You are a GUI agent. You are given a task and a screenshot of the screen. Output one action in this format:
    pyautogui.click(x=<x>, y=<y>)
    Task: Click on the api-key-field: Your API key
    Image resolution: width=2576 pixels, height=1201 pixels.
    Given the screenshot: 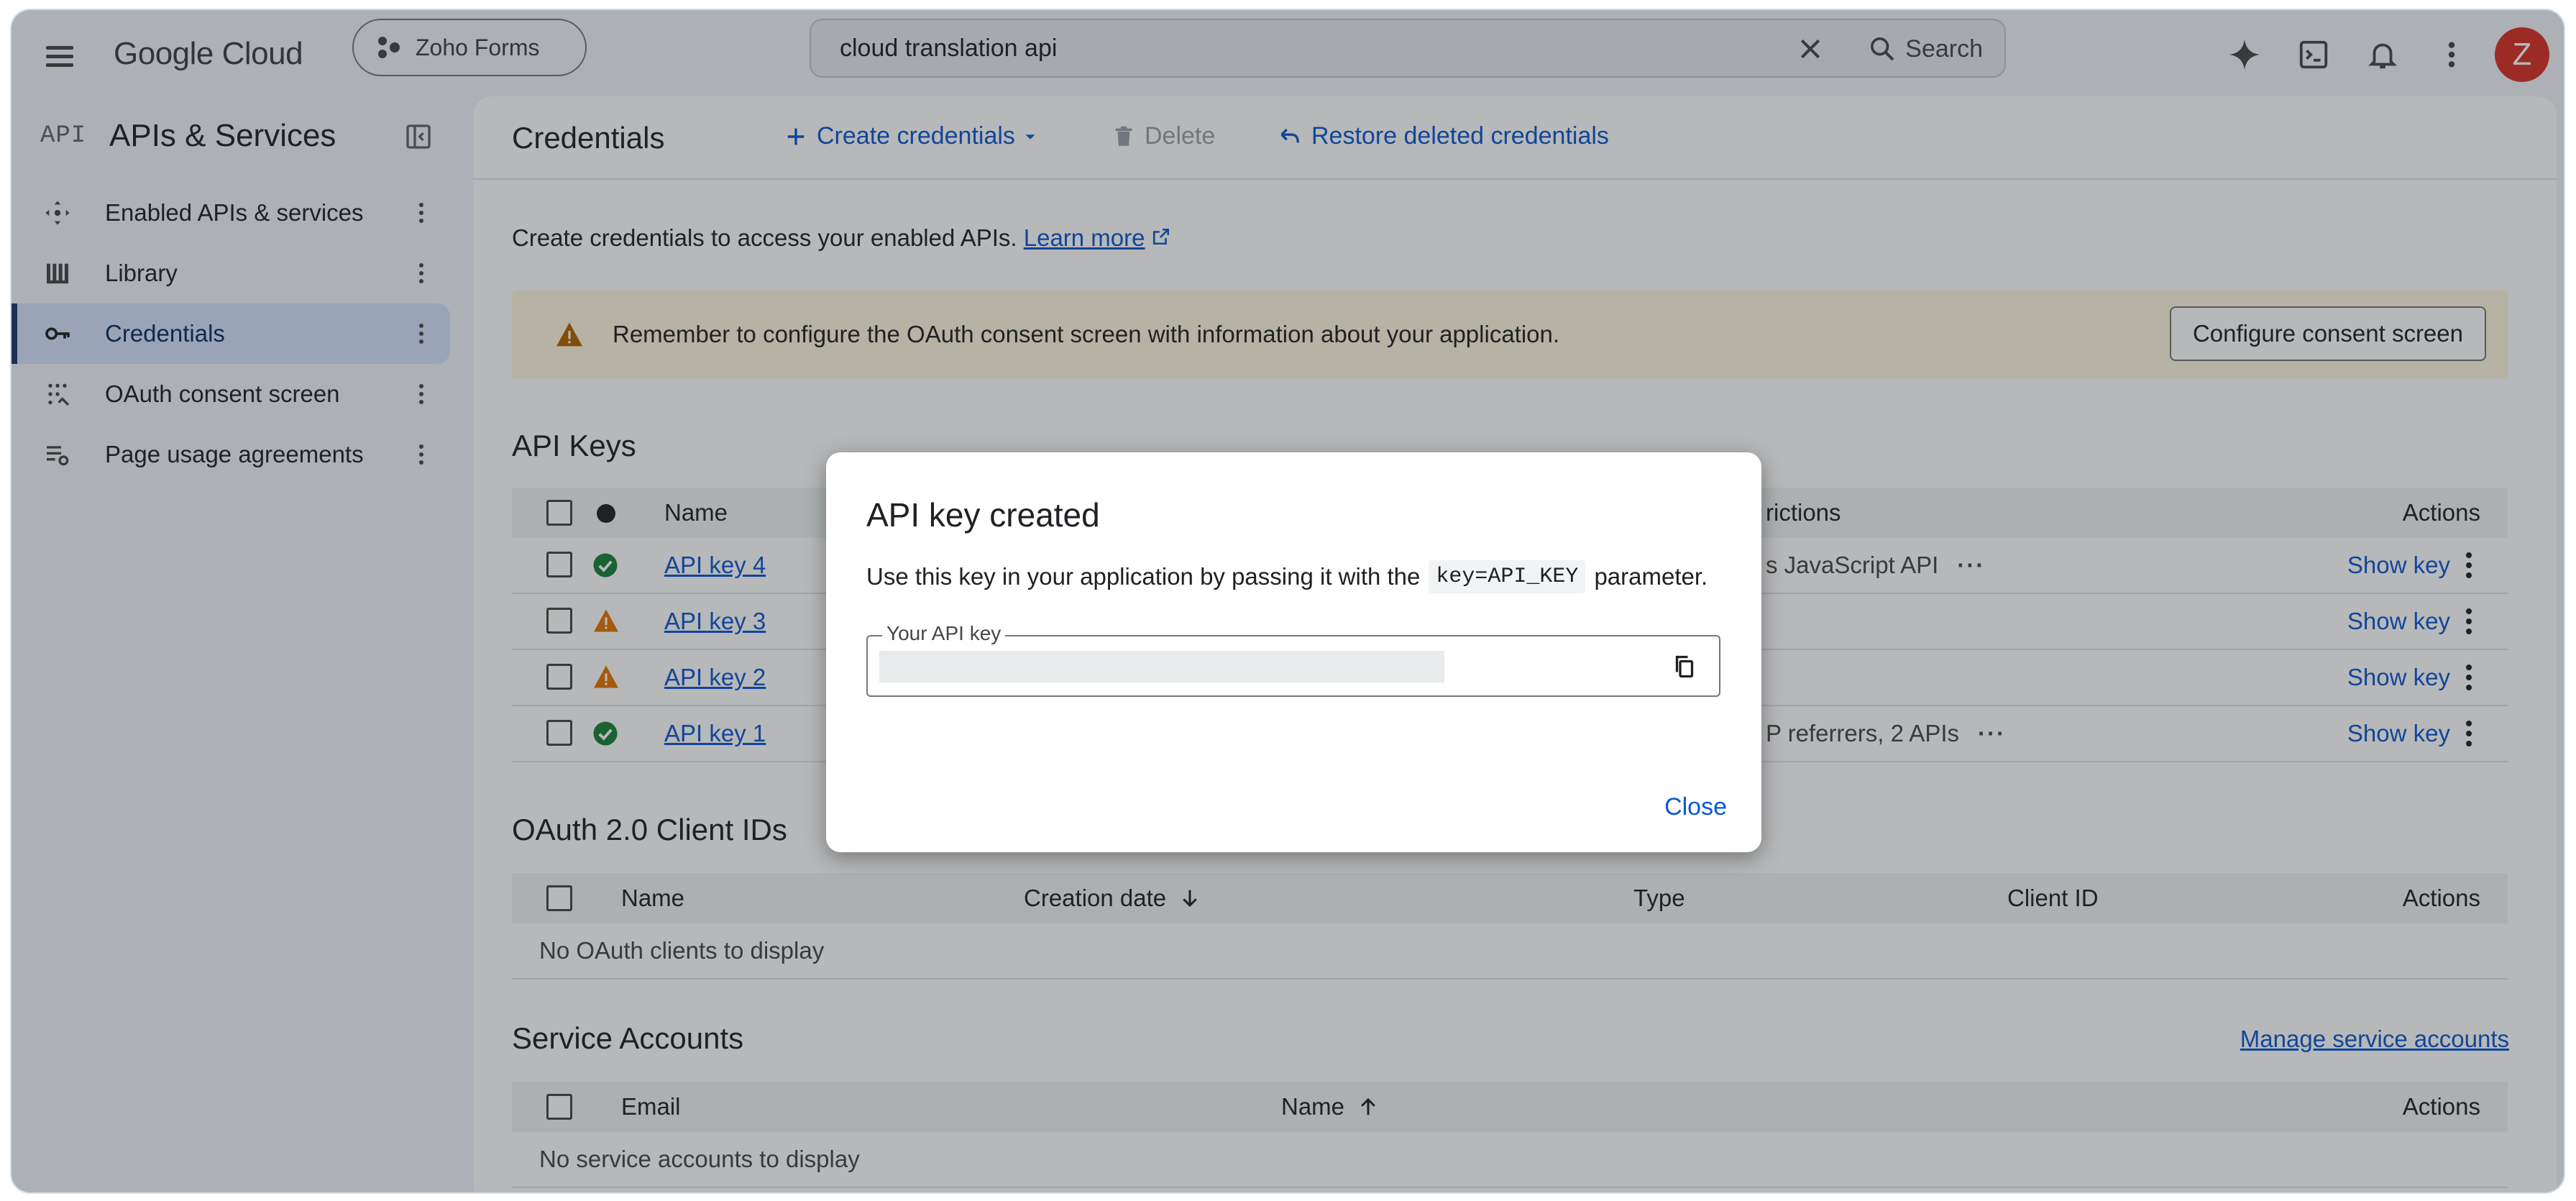 What is the action you would take?
    pyautogui.click(x=1293, y=659)
    